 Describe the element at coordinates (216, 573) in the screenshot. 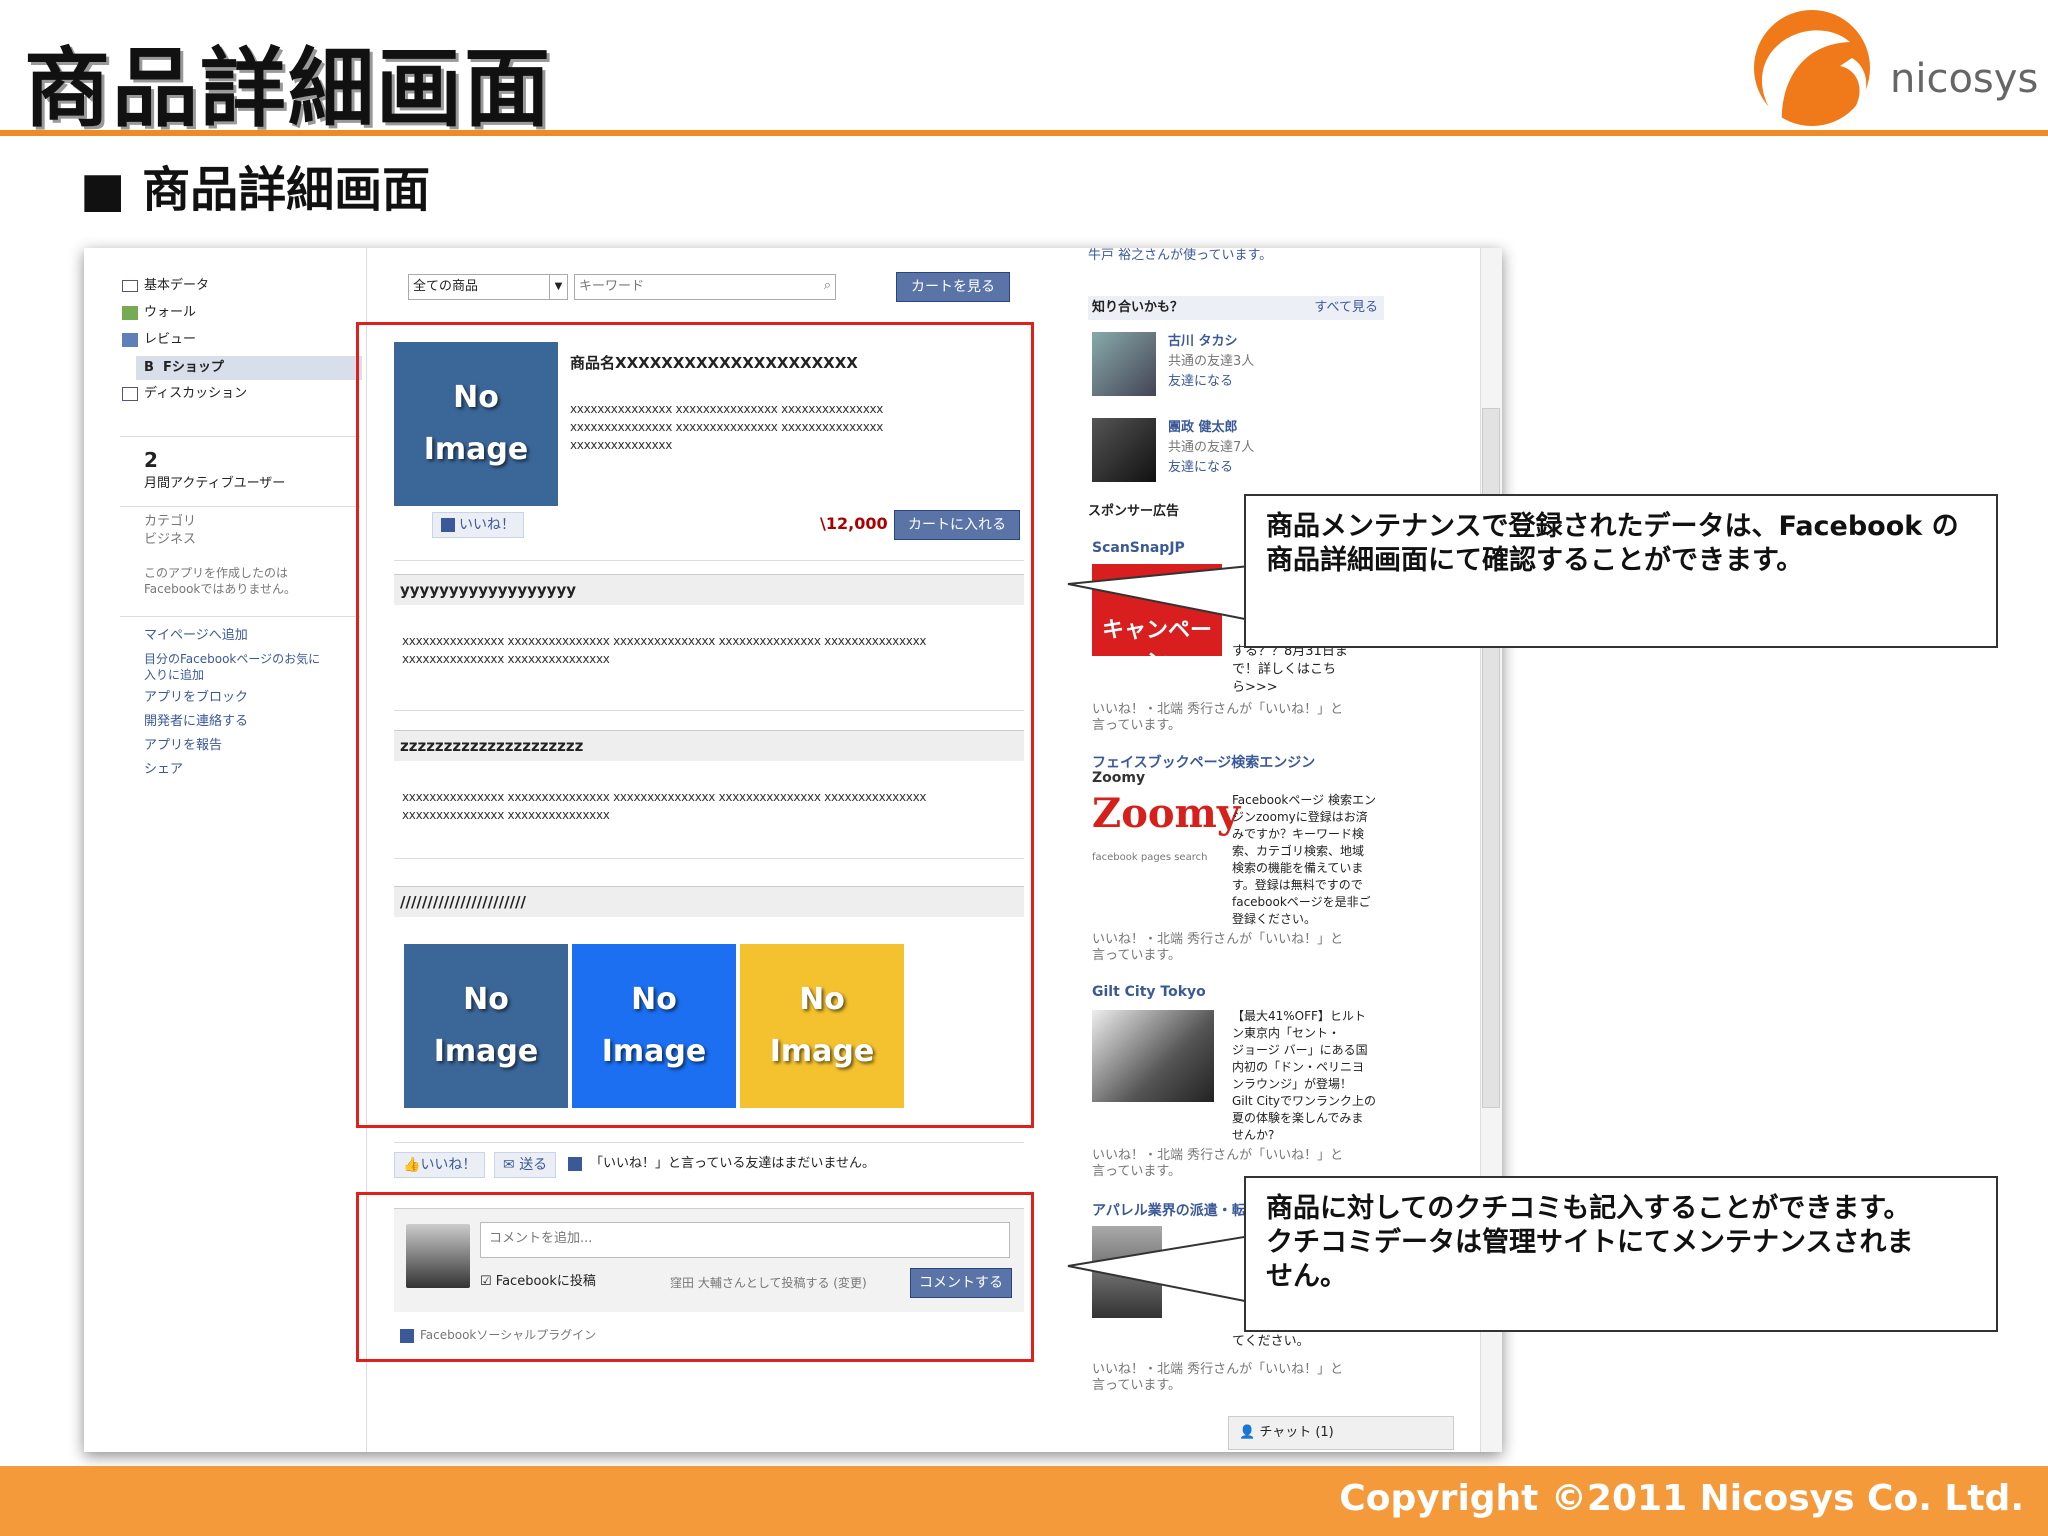

I see `app-note: このアプリを作成したのは` at that location.